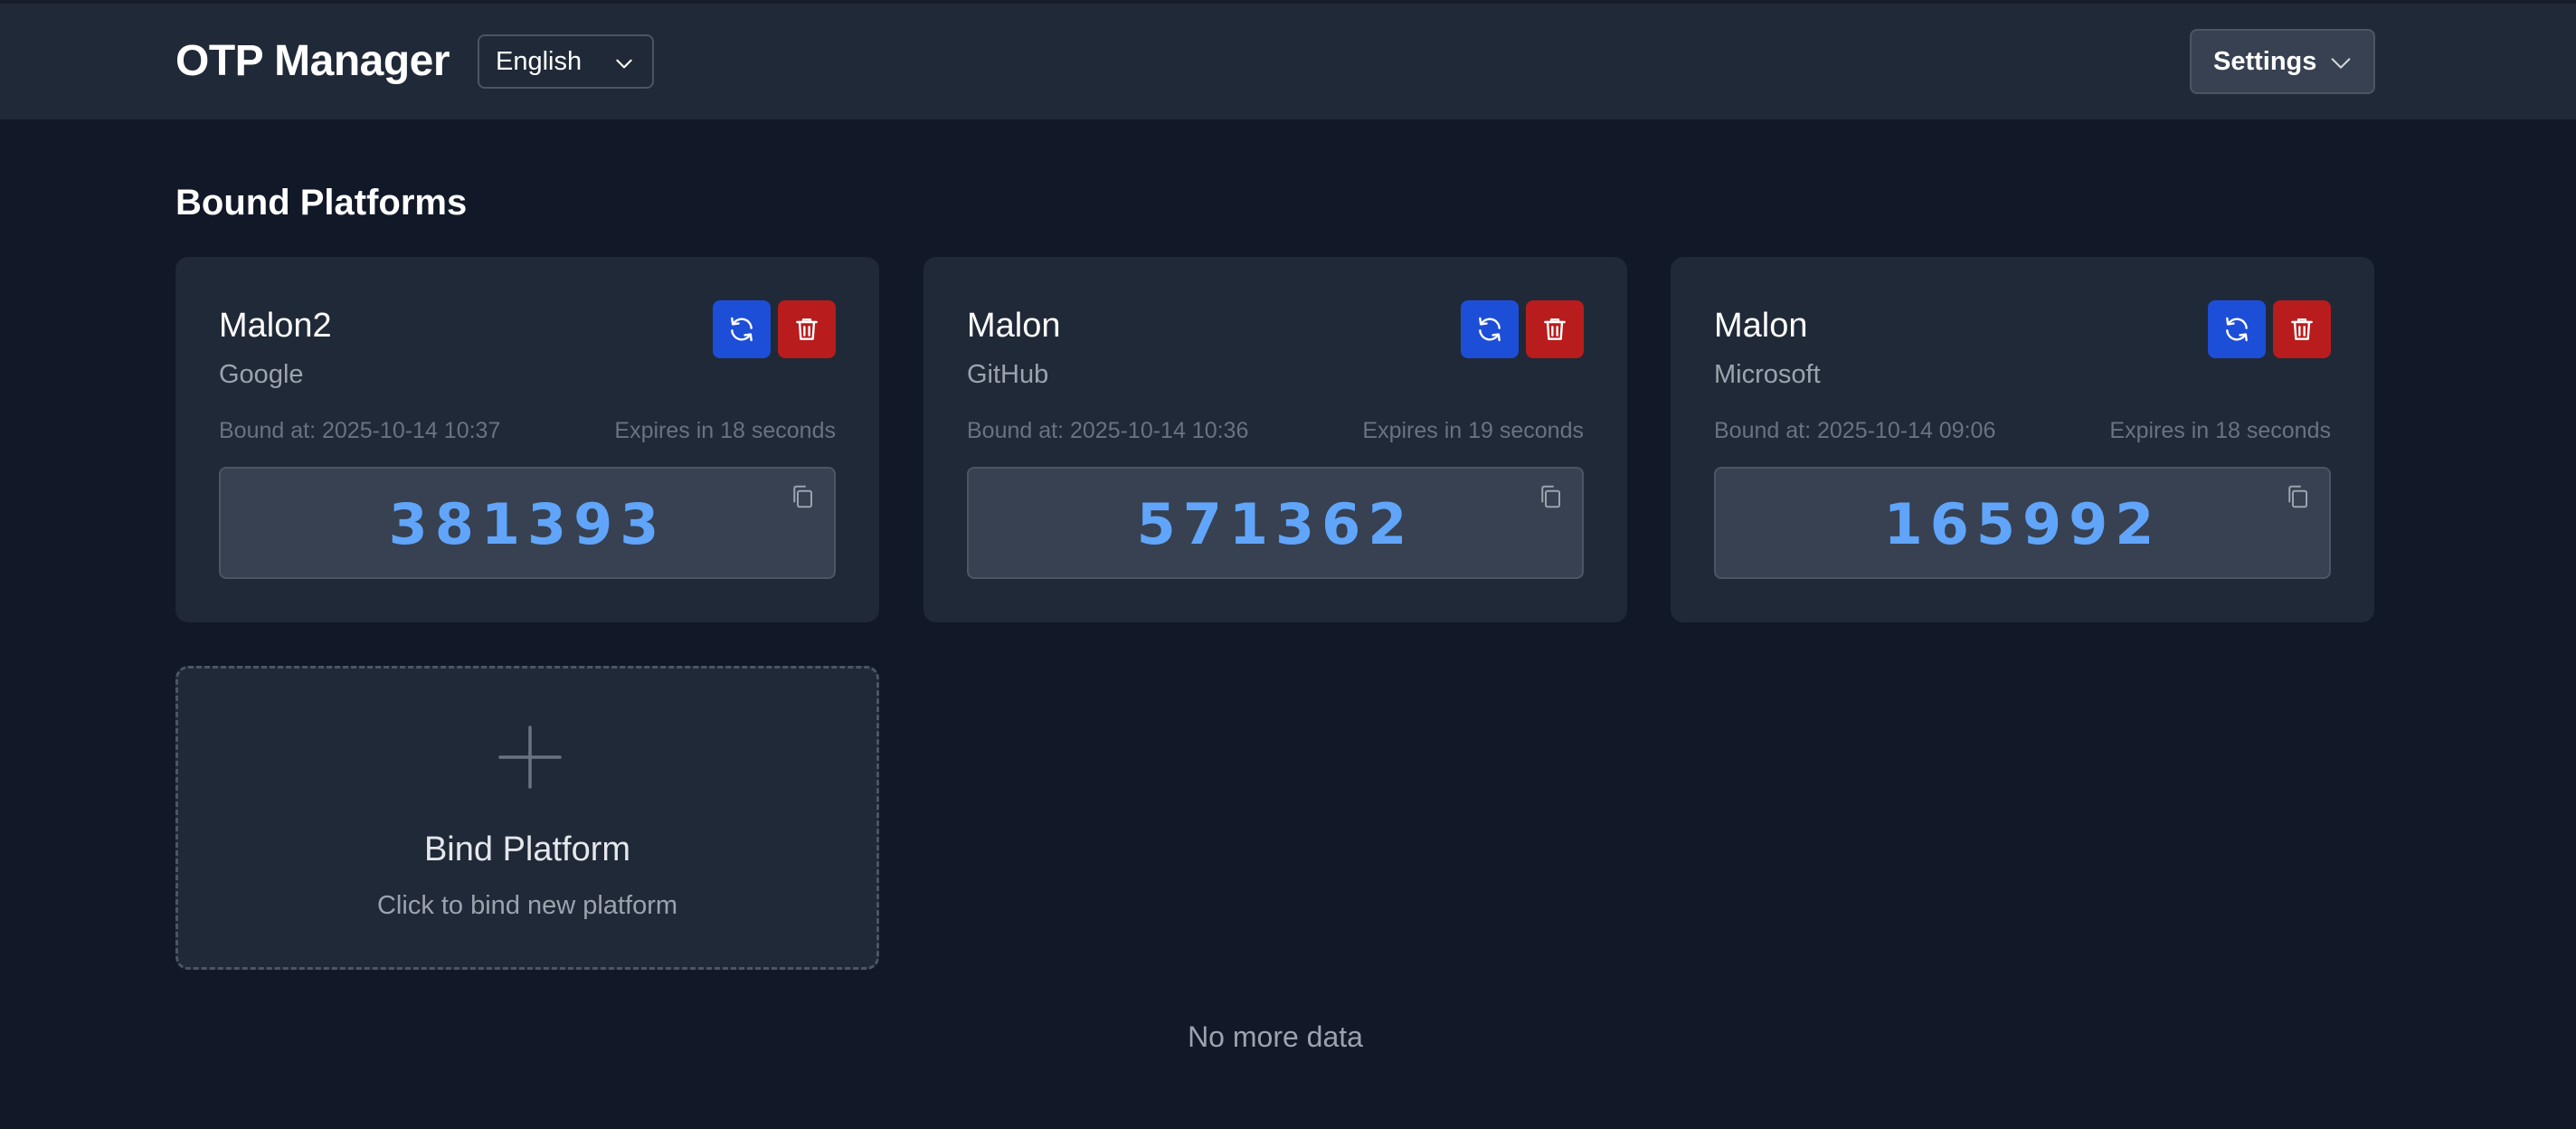 Image resolution: width=2576 pixels, height=1129 pixels. I want to click on settings-button: Settings, so click(2282, 62).